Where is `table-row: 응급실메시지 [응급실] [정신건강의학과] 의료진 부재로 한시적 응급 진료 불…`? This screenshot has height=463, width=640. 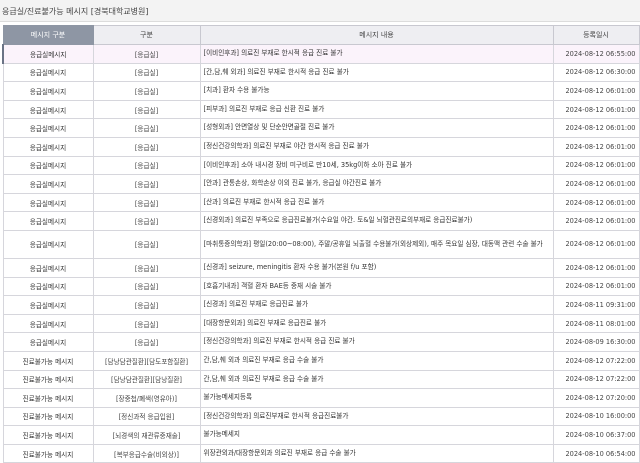
table-row: 응급실메시지 [응급실] [정신건강의학과] 의료진 부재로 한시적 응급 진료 불… is located at coordinates (321, 342).